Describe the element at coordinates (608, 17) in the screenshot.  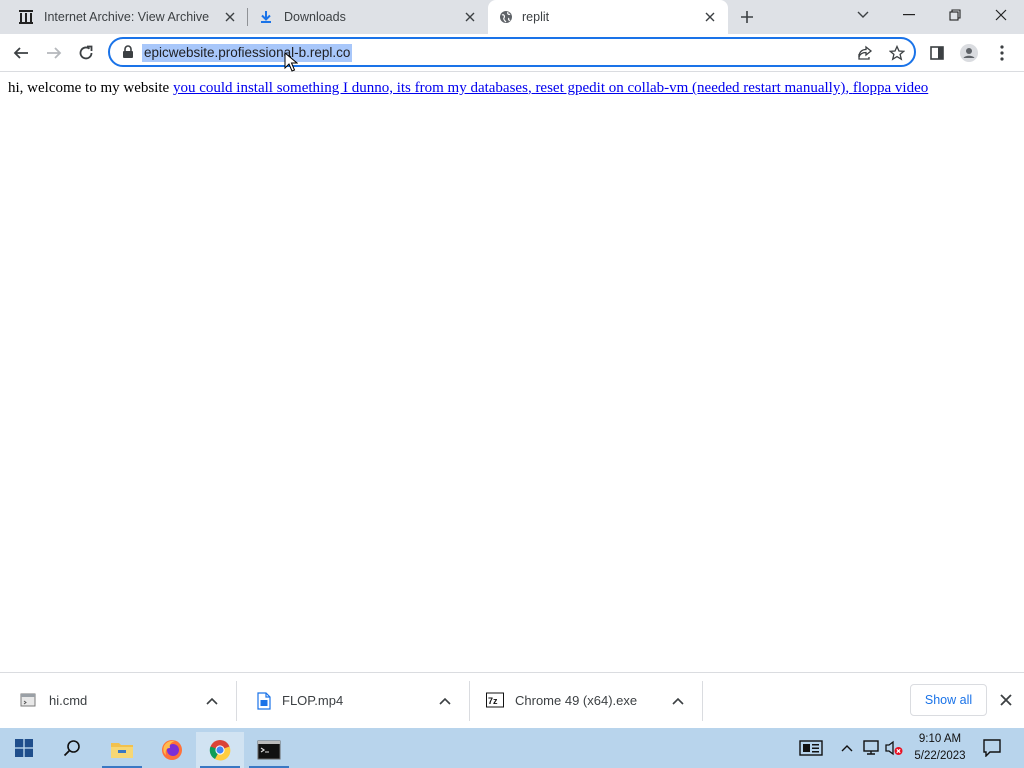
I see `tab-replit: replit` at that location.